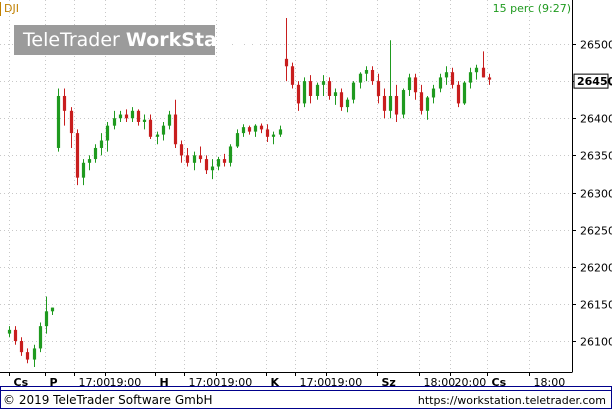 This screenshot has width=612, height=409. Describe the element at coordinates (596, 119) in the screenshot. I see `y-tick-label: 26400` at that location.